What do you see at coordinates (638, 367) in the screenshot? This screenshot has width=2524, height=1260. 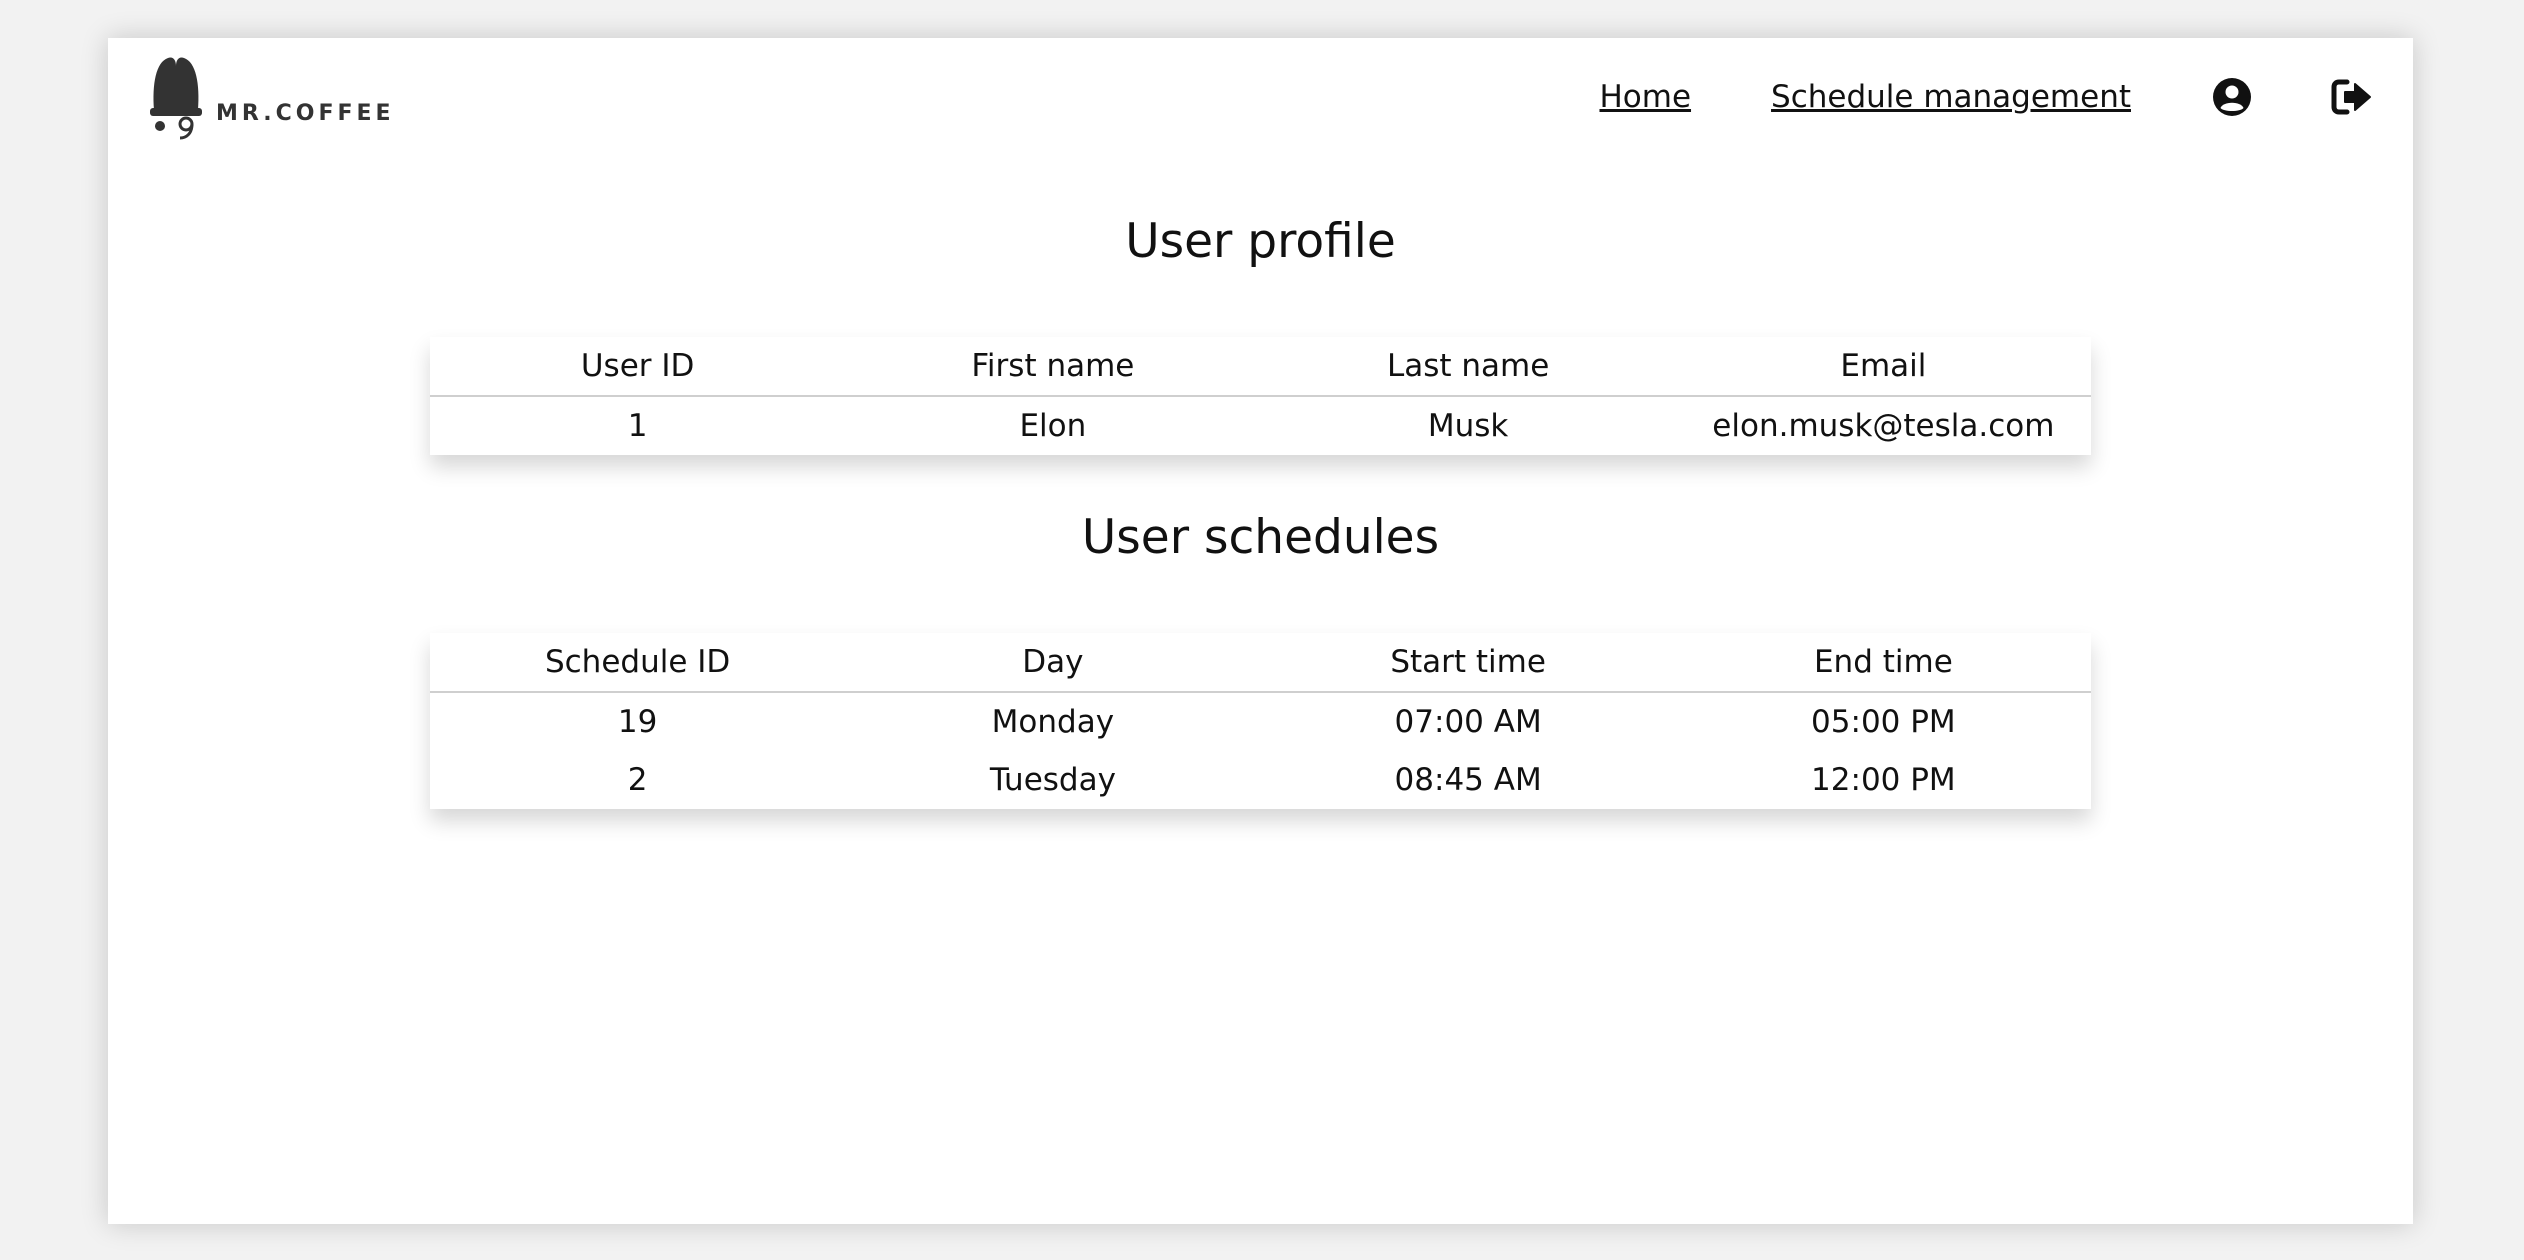 I see `column-header: User ID` at bounding box center [638, 367].